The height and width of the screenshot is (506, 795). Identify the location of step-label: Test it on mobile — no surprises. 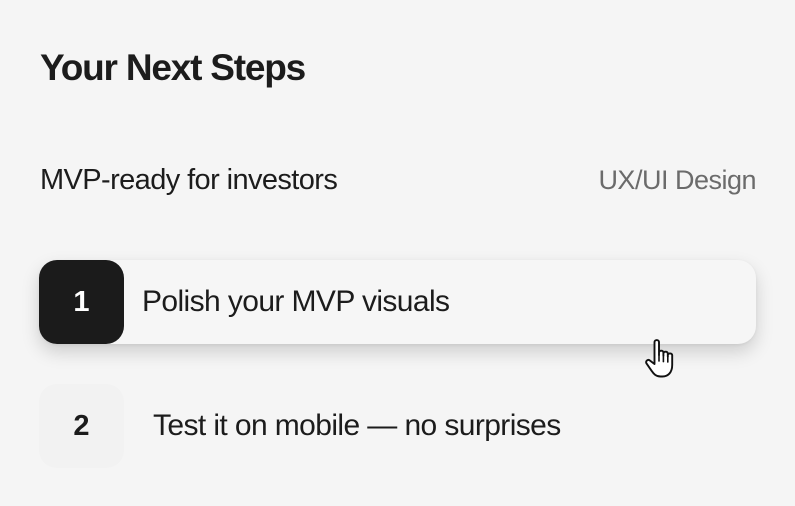
(357, 425).